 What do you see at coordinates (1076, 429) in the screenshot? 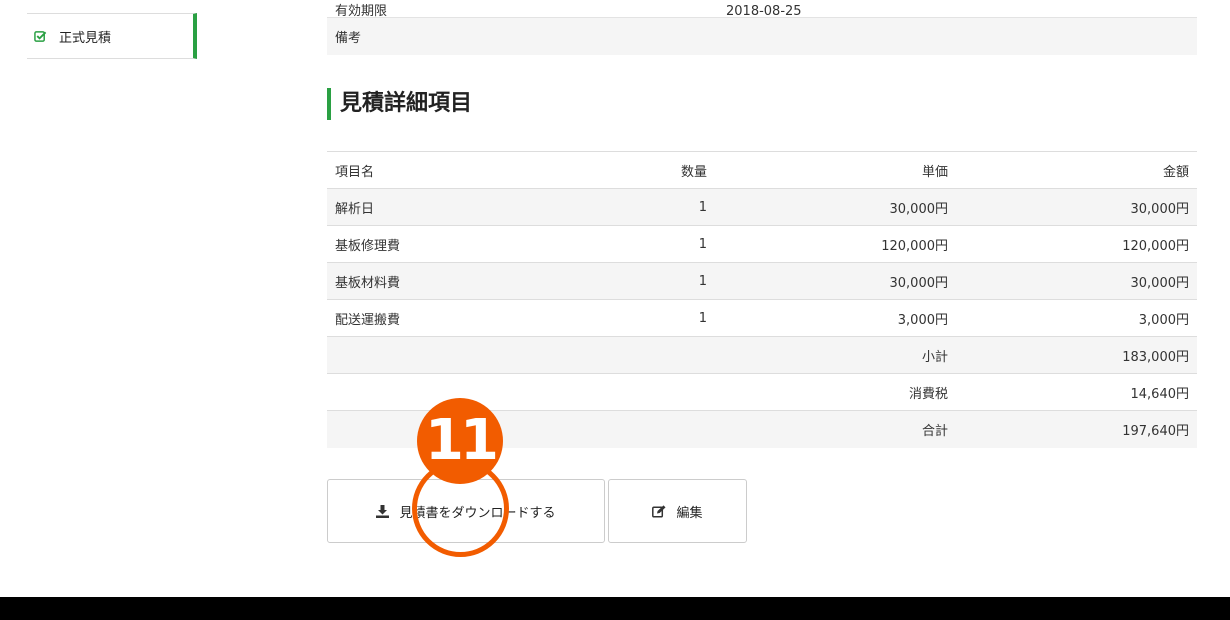
I see `summary-value: 197,640円` at bounding box center [1076, 429].